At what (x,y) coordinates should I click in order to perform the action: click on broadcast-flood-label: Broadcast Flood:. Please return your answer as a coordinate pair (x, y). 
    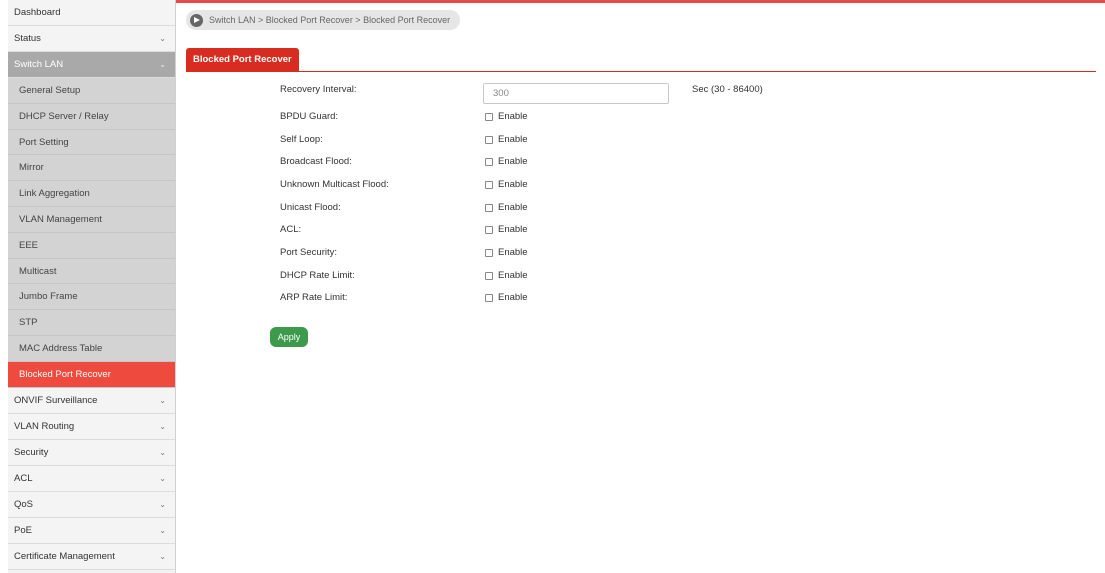
    Looking at the image, I should click on (316, 161).